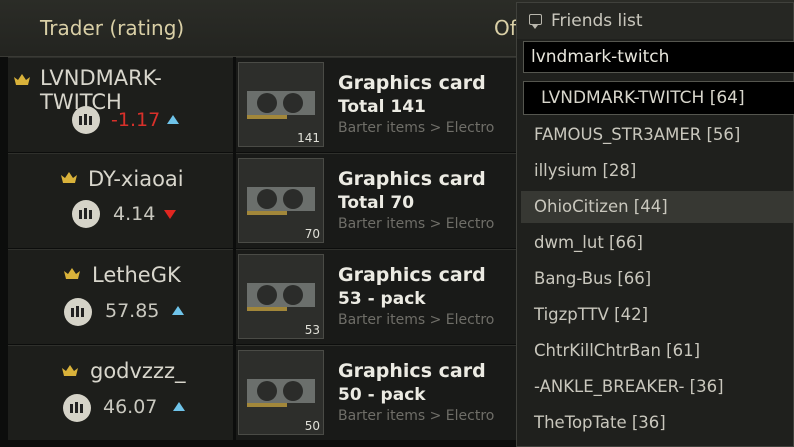  I want to click on friends-list-item: ChtrKillChtrBan [61], so click(657, 351).